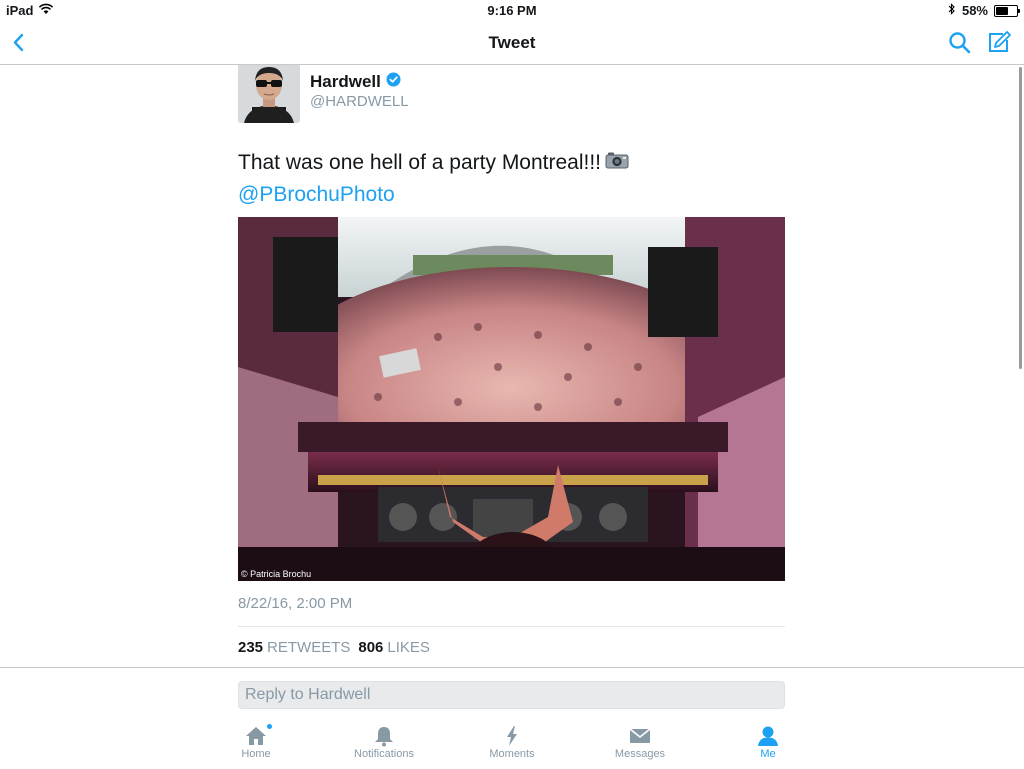 Image resolution: width=1024 pixels, height=769 pixels. I want to click on tab-messages: Messages, so click(640, 742).